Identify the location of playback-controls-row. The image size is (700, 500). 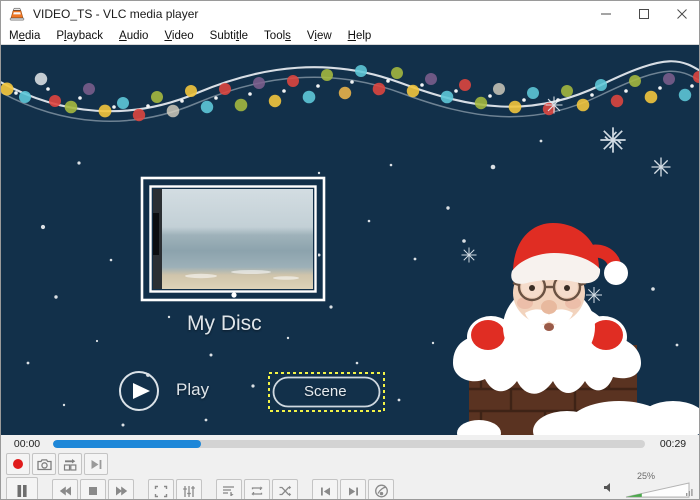
(201, 488).